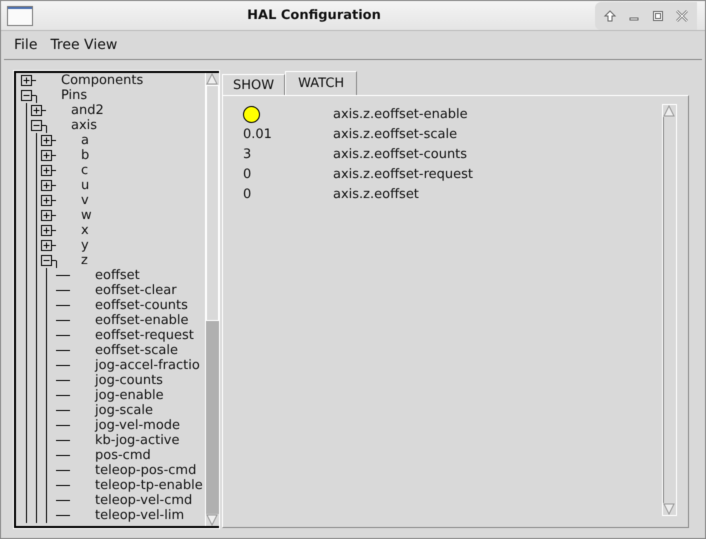  What do you see at coordinates (395, 134) in the screenshot?
I see `pin-name: axis.z.eoffset-scale` at bounding box center [395, 134].